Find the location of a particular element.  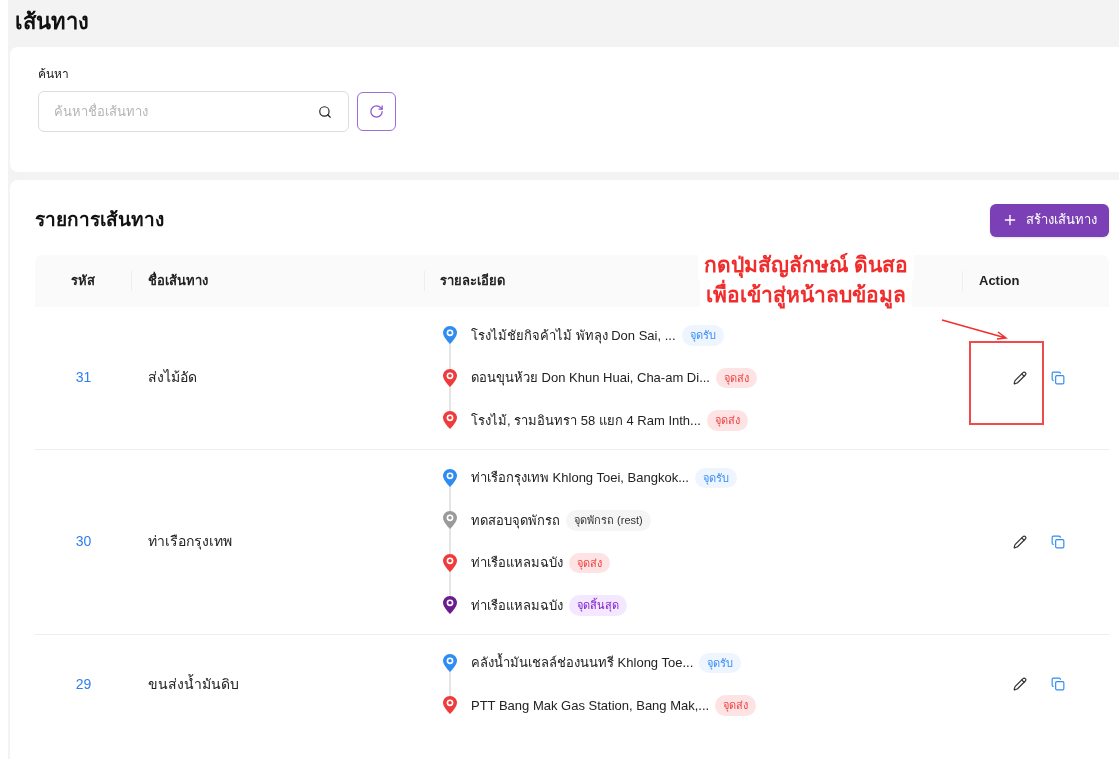

annotation-text: เพื่อเข้าสู่หน้าลบข้อมูล is located at coordinates (805, 295).